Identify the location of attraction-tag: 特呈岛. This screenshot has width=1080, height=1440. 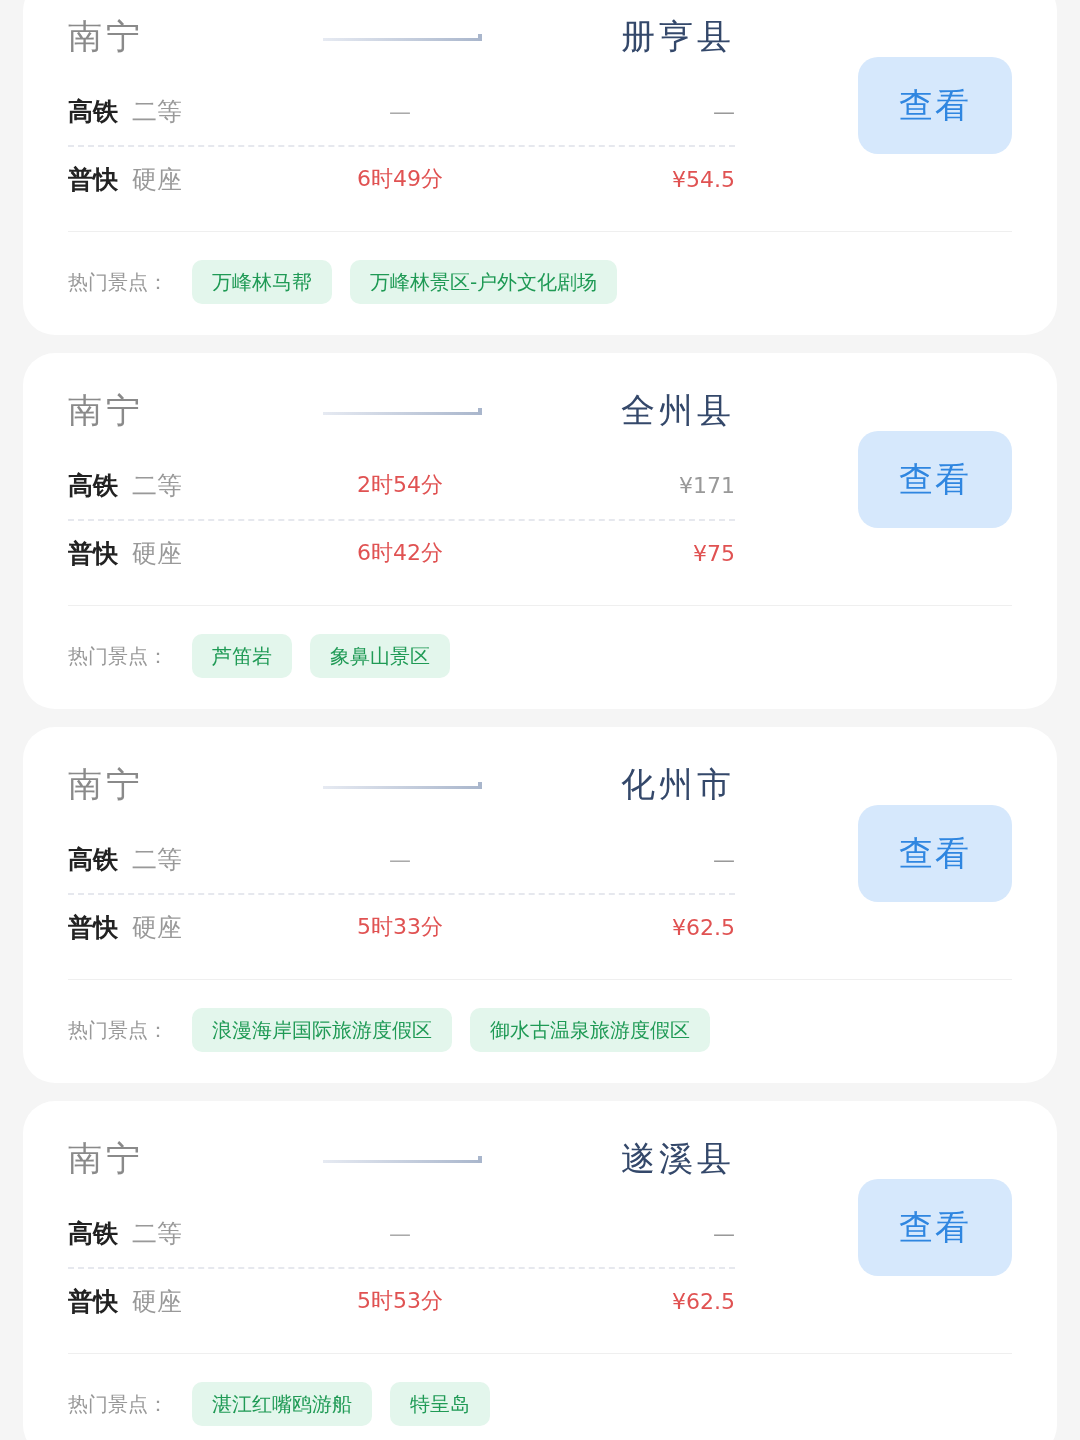
(440, 1404).